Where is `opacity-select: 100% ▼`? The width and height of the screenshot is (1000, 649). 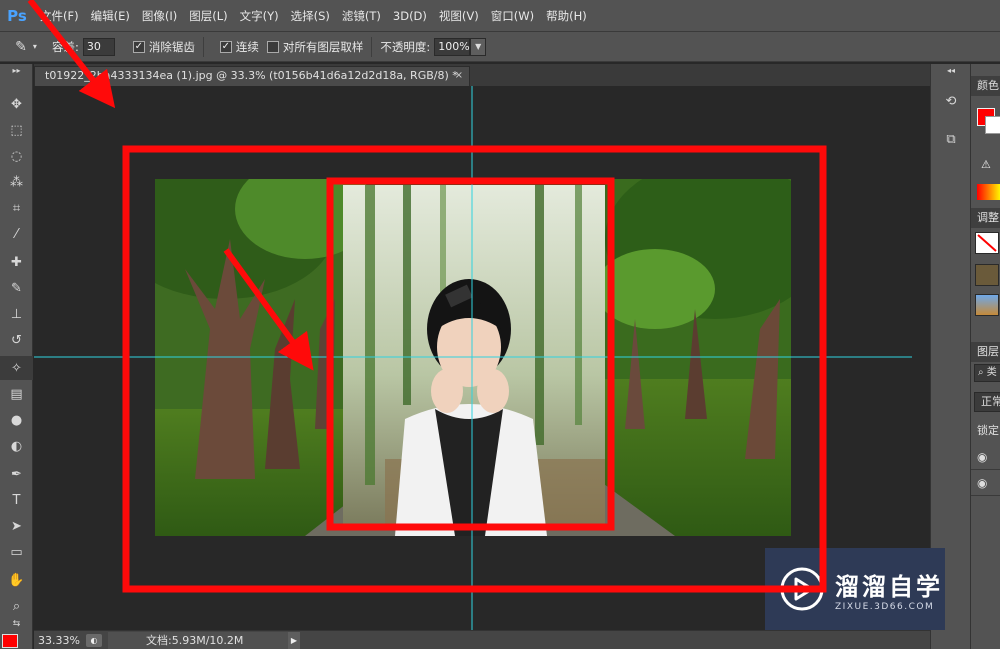 opacity-select: 100% ▼ is located at coordinates (460, 46).